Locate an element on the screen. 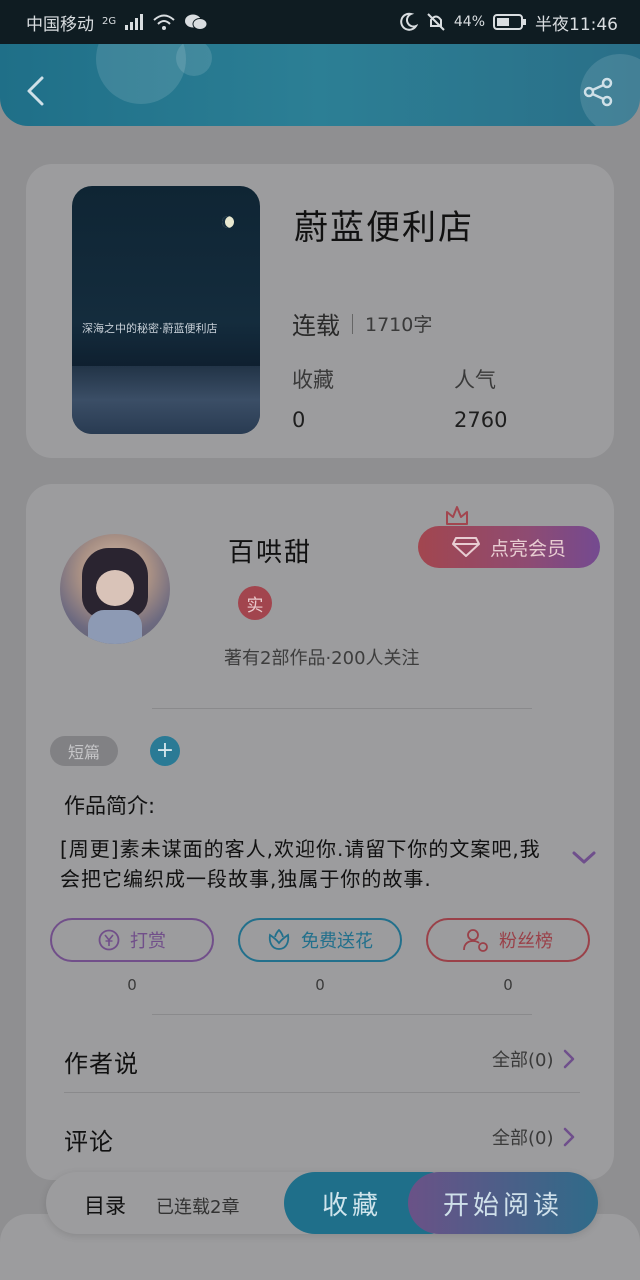 The width and height of the screenshot is (640, 1280). word-count: 1710字 is located at coordinates (399, 325).